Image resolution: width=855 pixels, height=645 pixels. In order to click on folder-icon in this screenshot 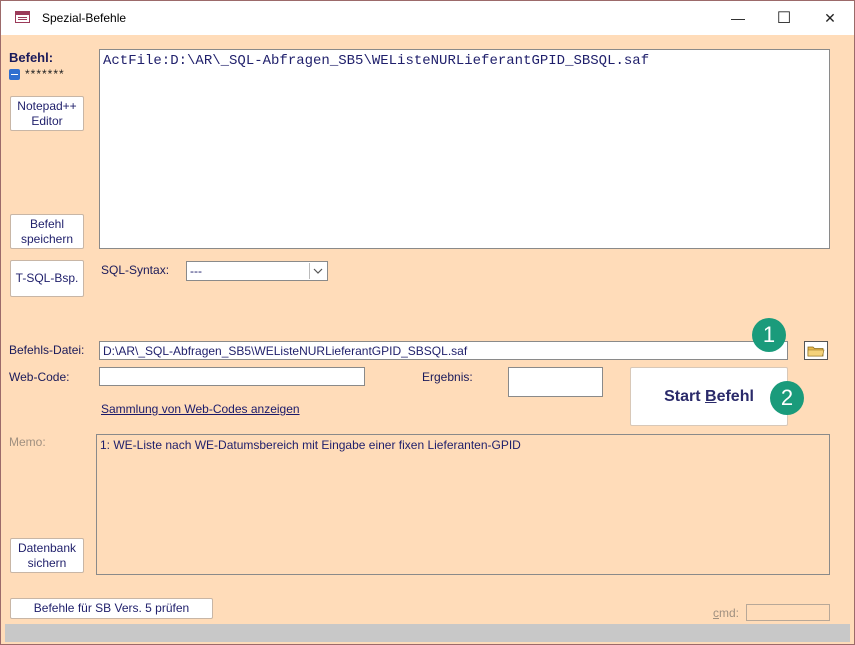, I will do `click(816, 351)`.